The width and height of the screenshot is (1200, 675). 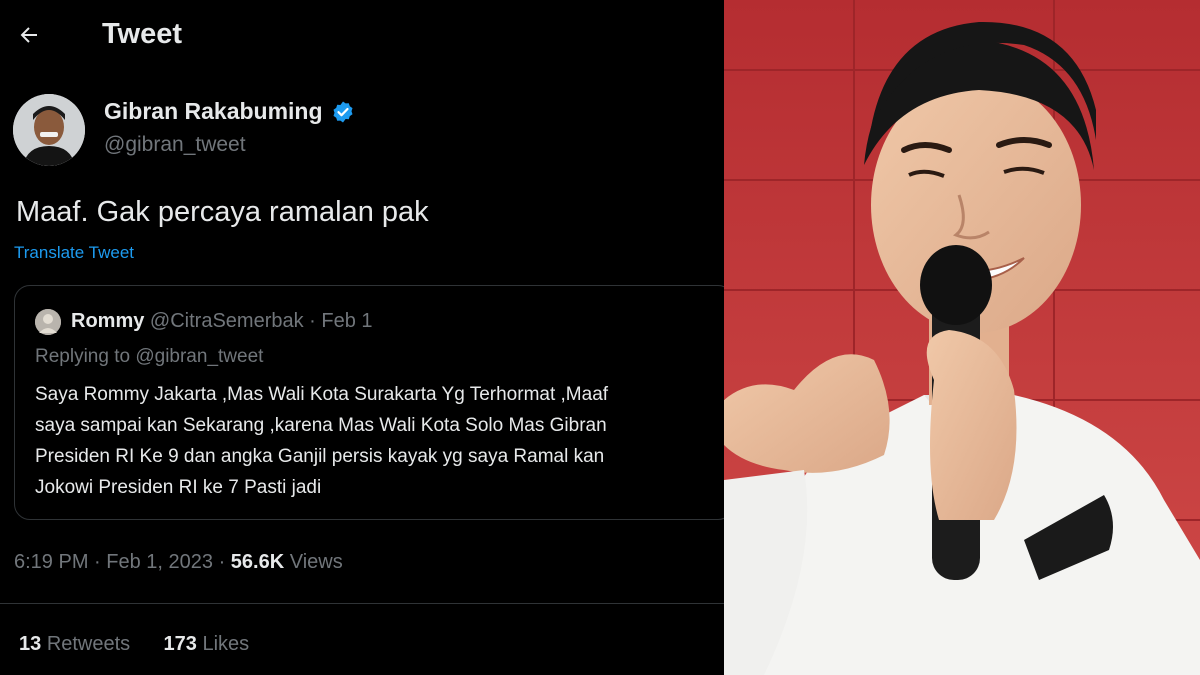 I want to click on tweet-meta: 6:19 PM · Feb 1, 2023 · 56.6K Views, so click(x=178, y=562).